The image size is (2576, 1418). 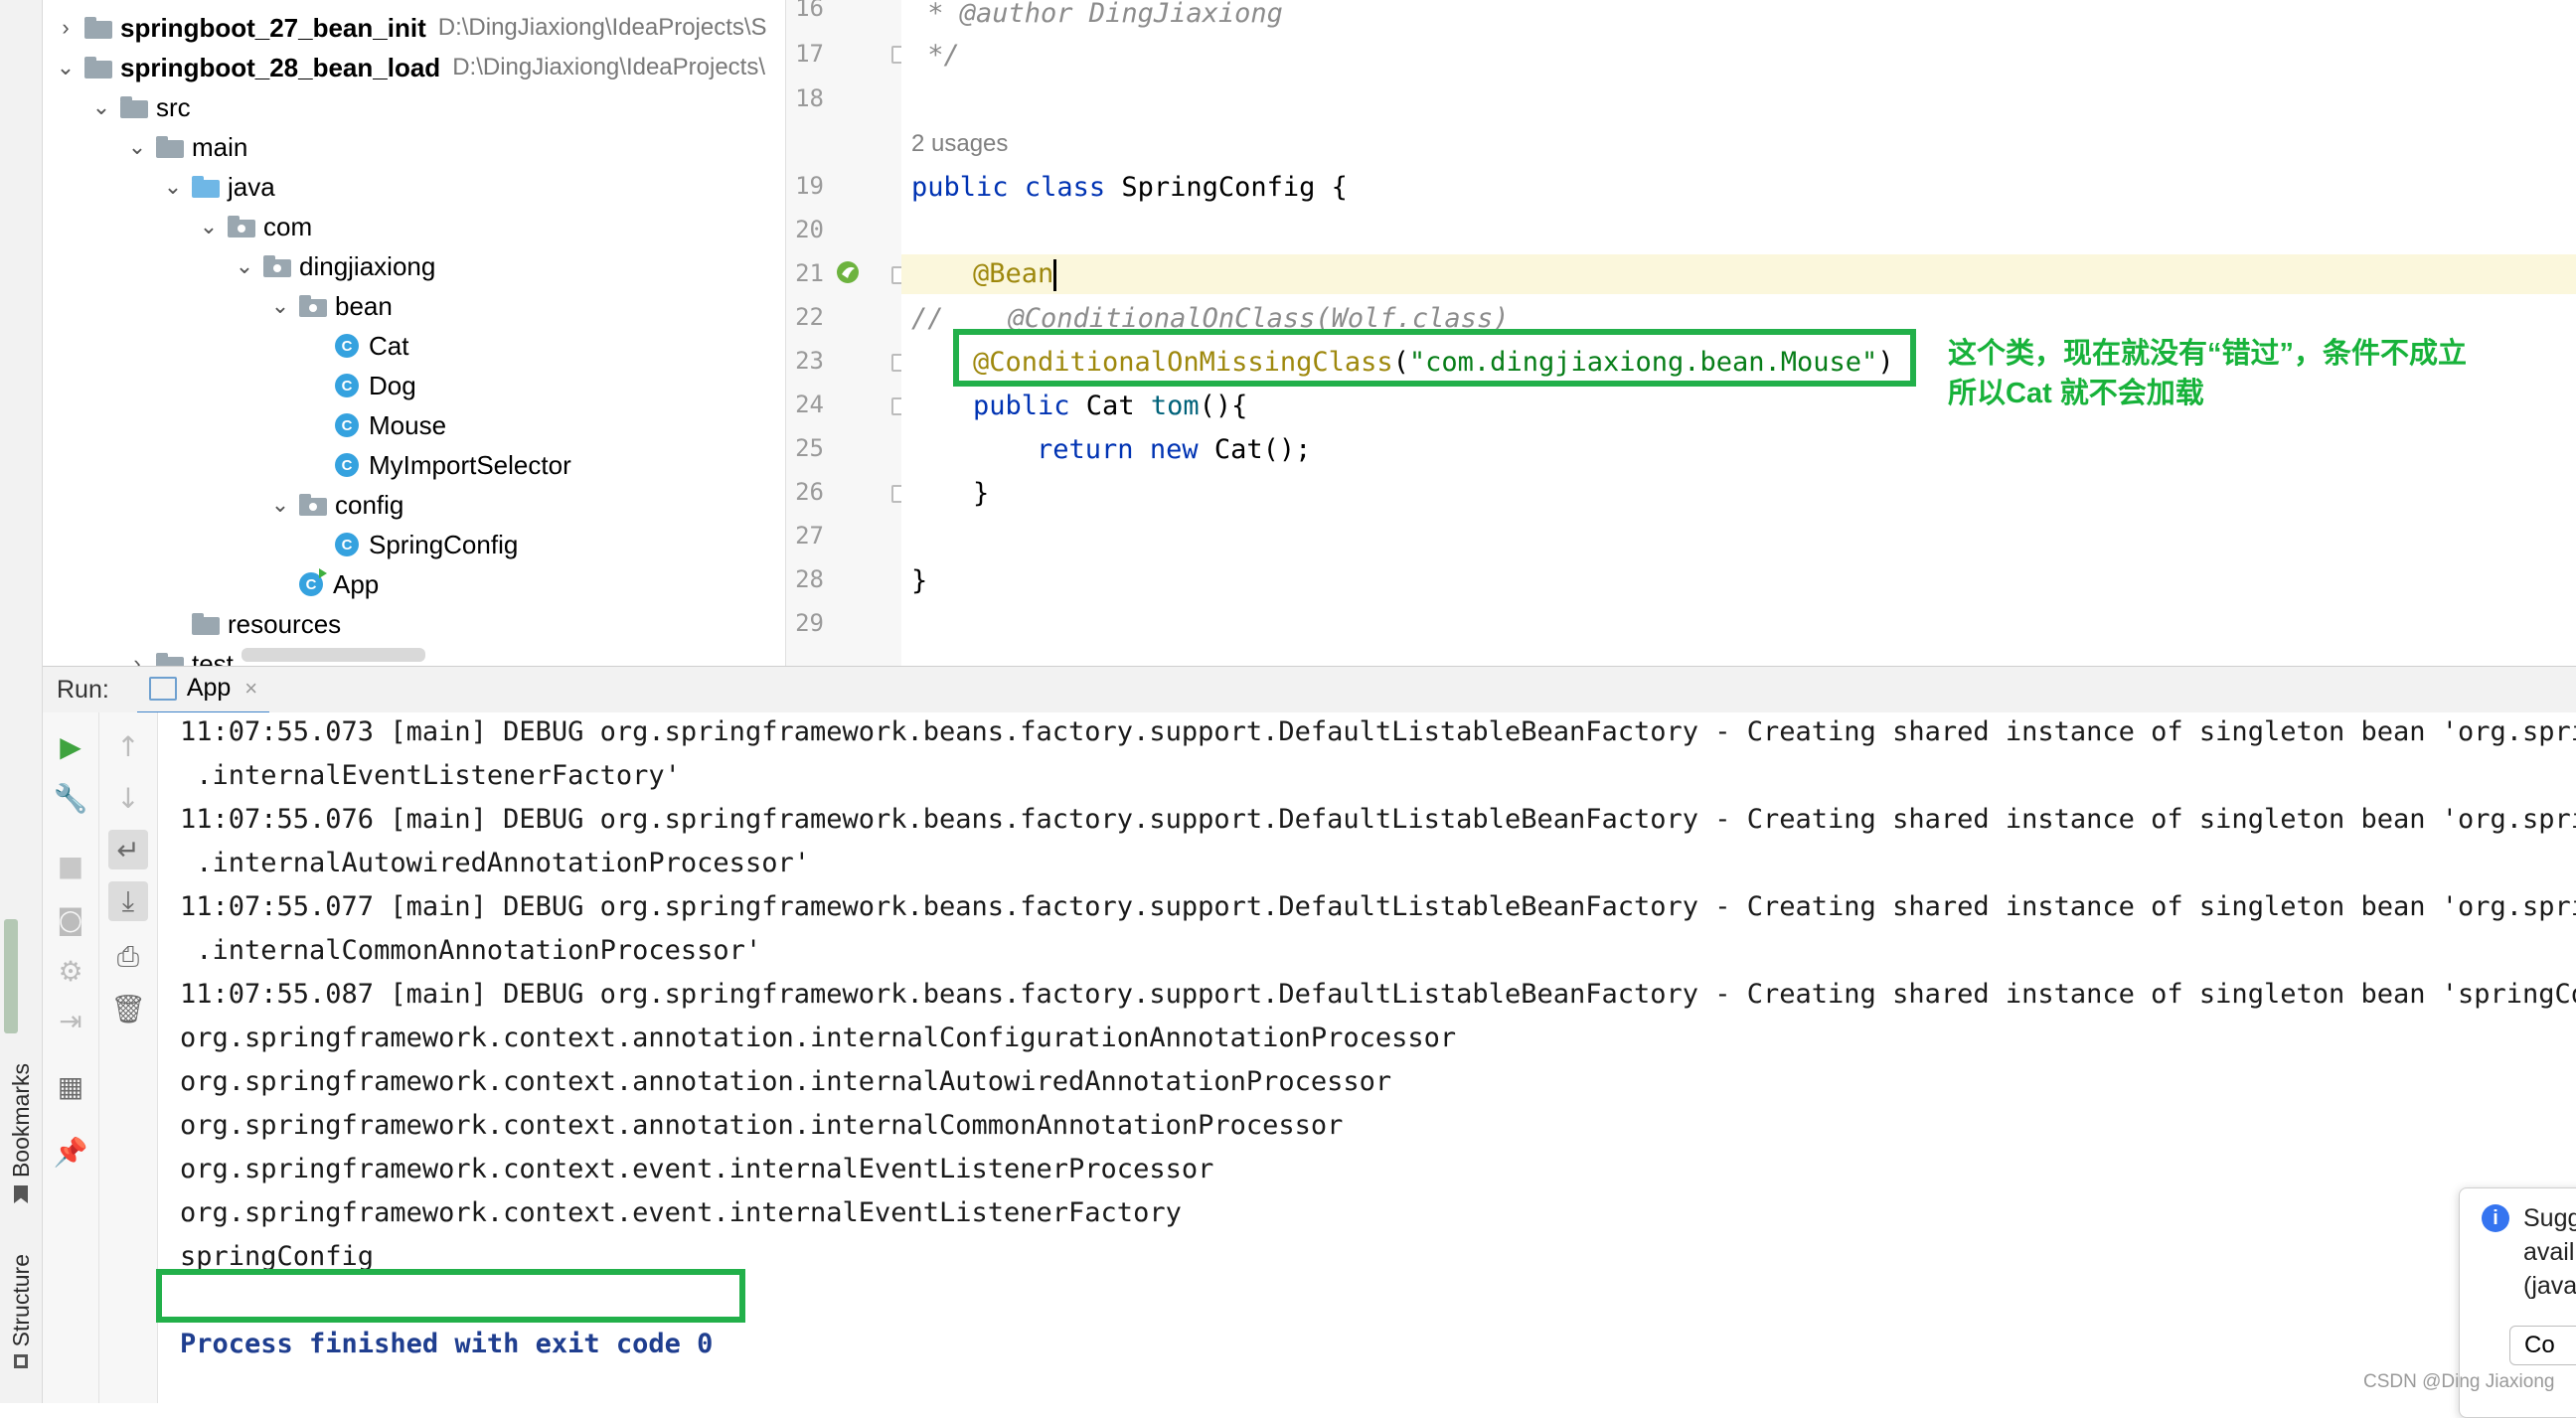 What do you see at coordinates (369, 505) in the screenshot?
I see `tree-label: config` at bounding box center [369, 505].